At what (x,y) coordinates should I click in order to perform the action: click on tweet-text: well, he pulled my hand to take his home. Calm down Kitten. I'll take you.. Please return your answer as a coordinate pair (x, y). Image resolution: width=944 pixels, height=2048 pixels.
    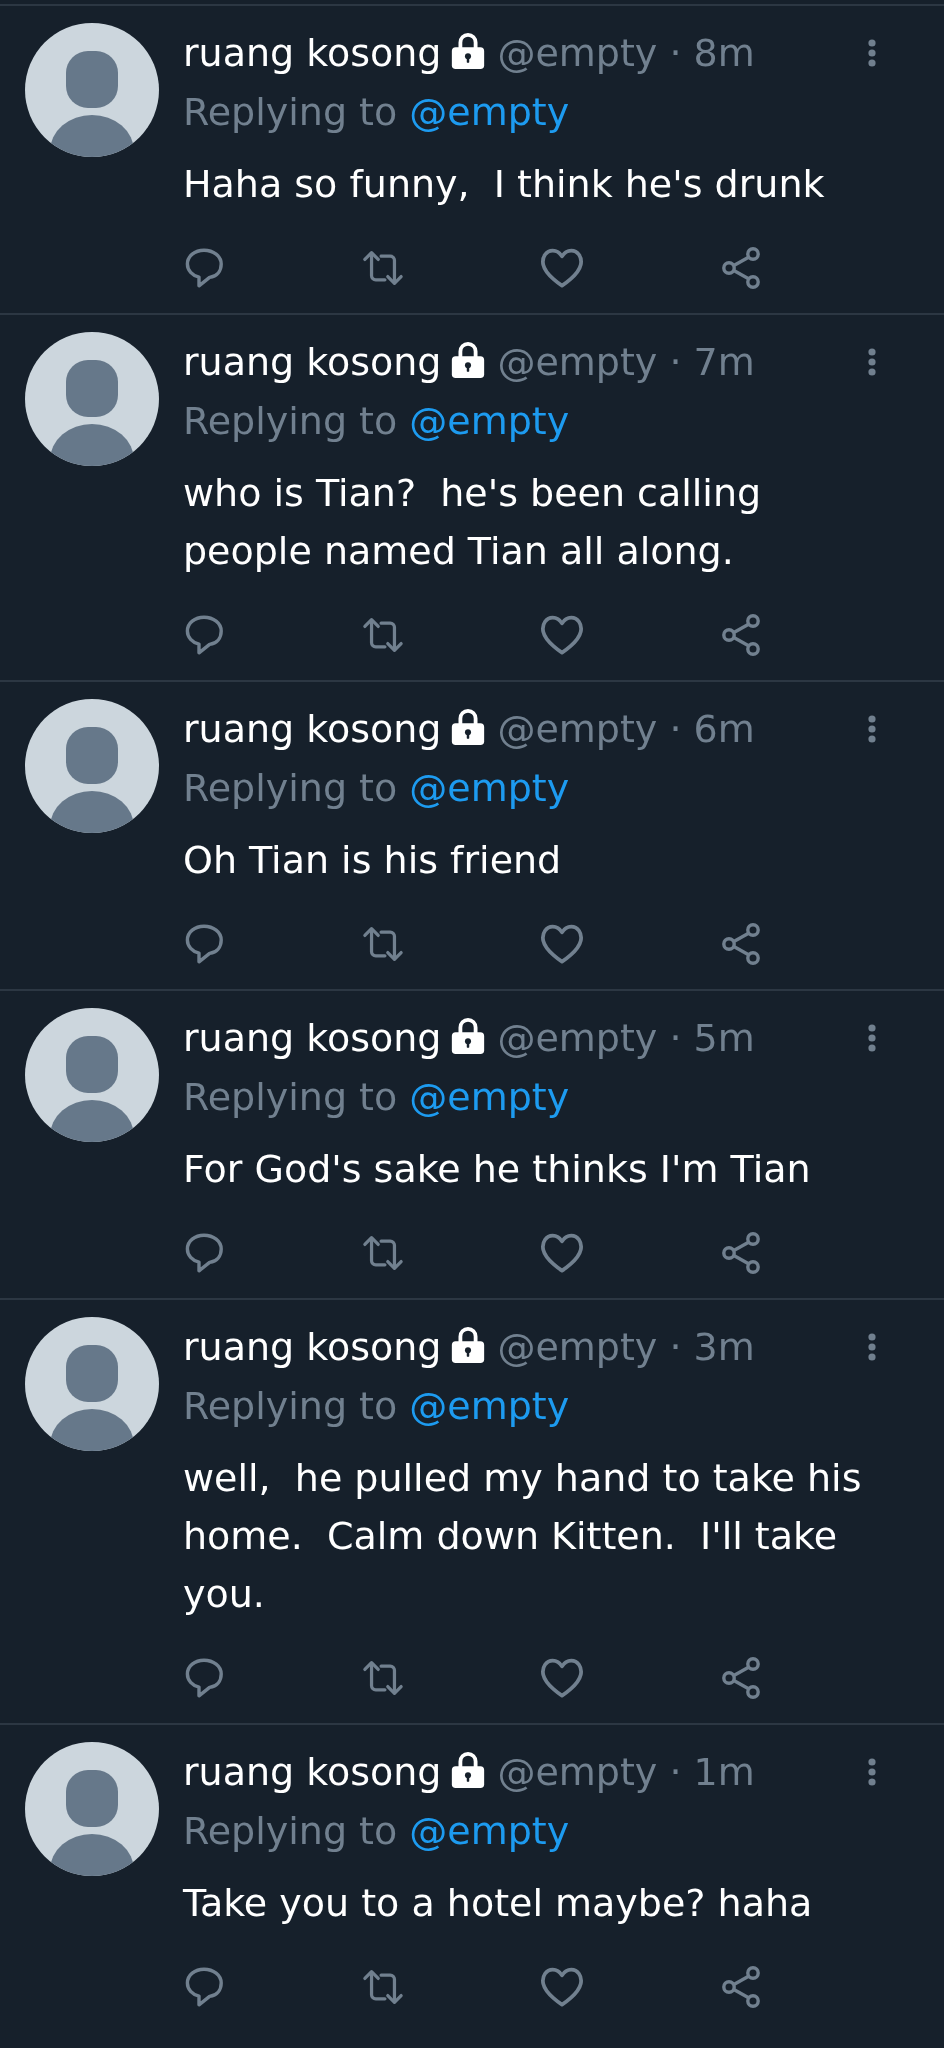
    Looking at the image, I should click on (523, 1536).